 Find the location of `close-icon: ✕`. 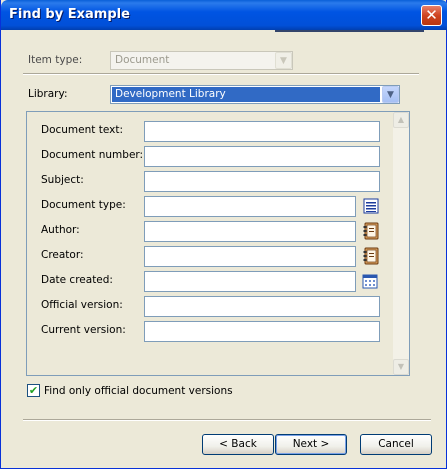

close-icon: ✕ is located at coordinates (431, 15).